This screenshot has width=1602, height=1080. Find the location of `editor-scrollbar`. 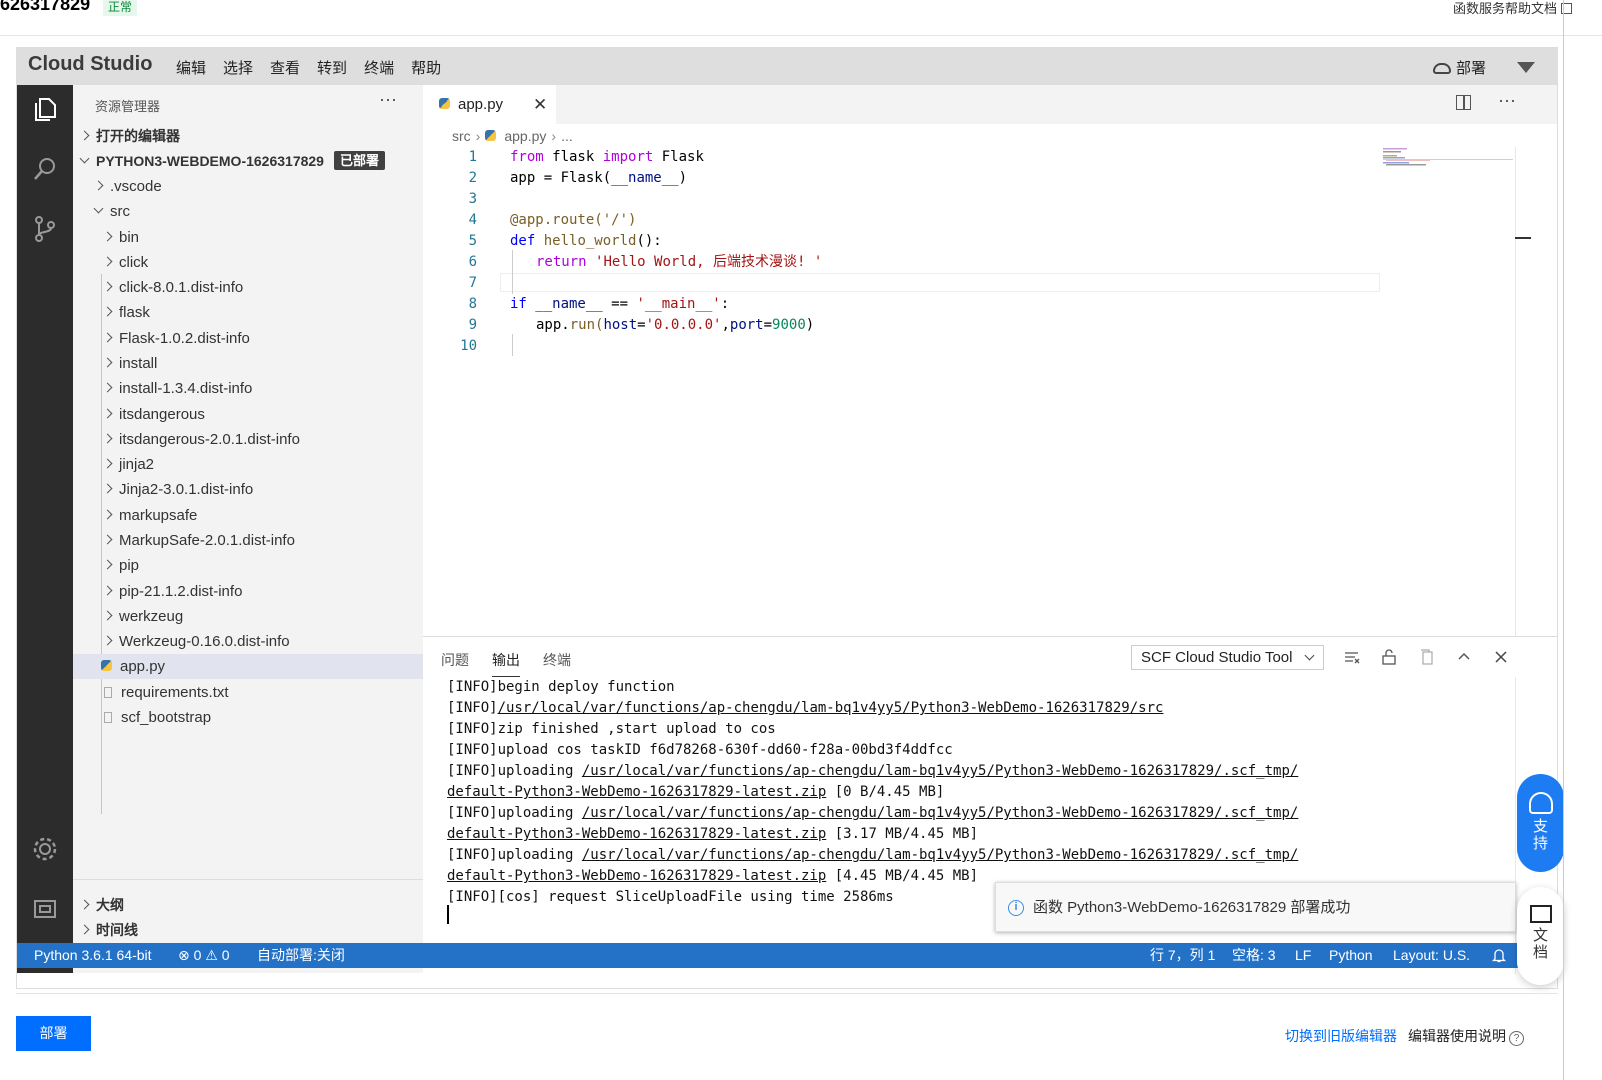

editor-scrollbar is located at coordinates (1515, 391).